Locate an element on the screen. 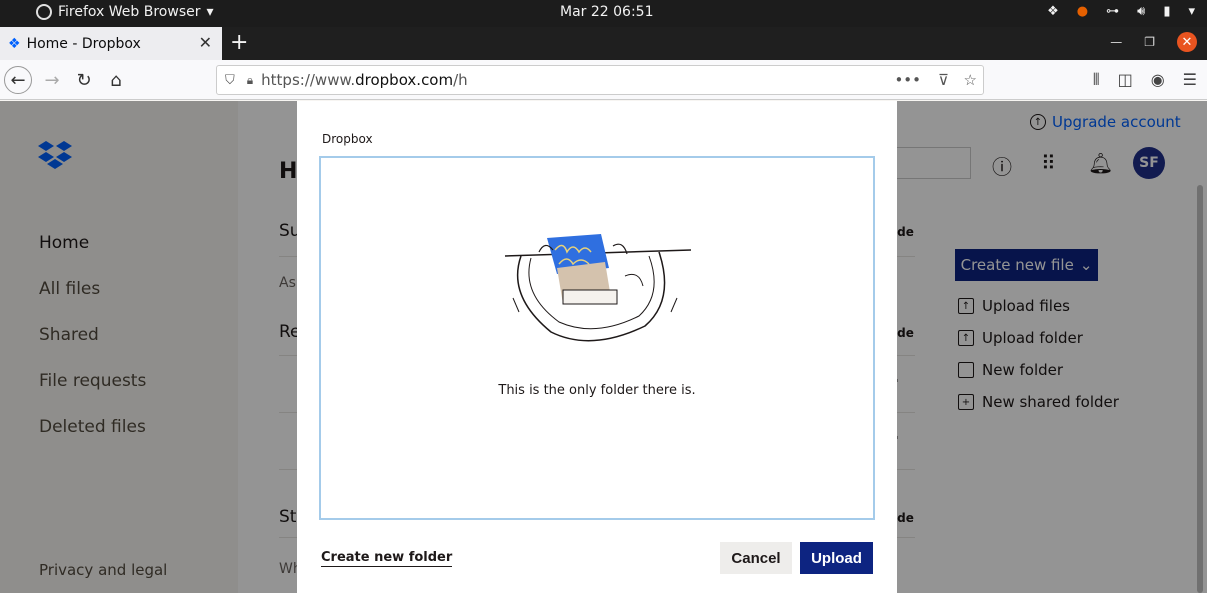 Image resolution: width=1207 pixels, height=593 pixels. hamburger-menu-icon: ☰ is located at coordinates (1190, 80).